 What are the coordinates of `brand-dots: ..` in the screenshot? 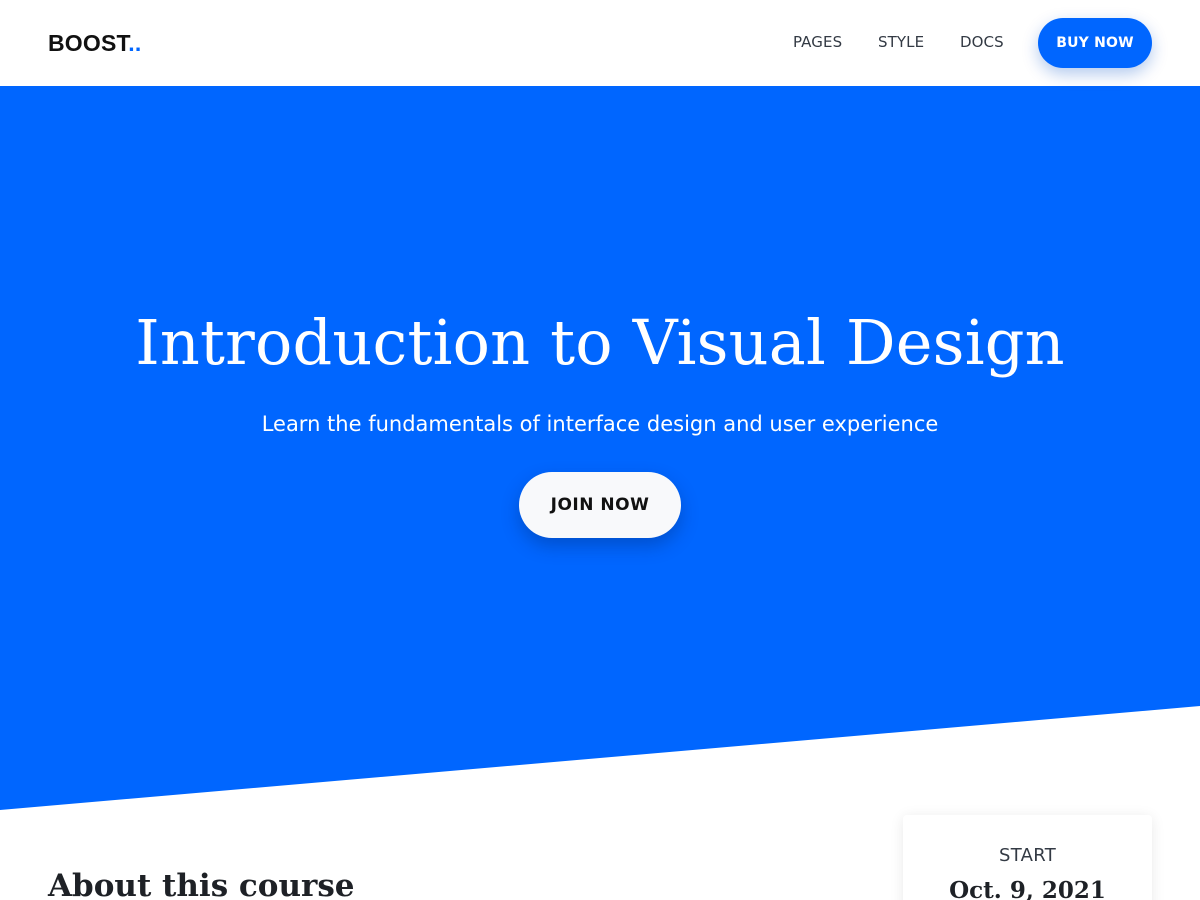 It's located at (135, 43).